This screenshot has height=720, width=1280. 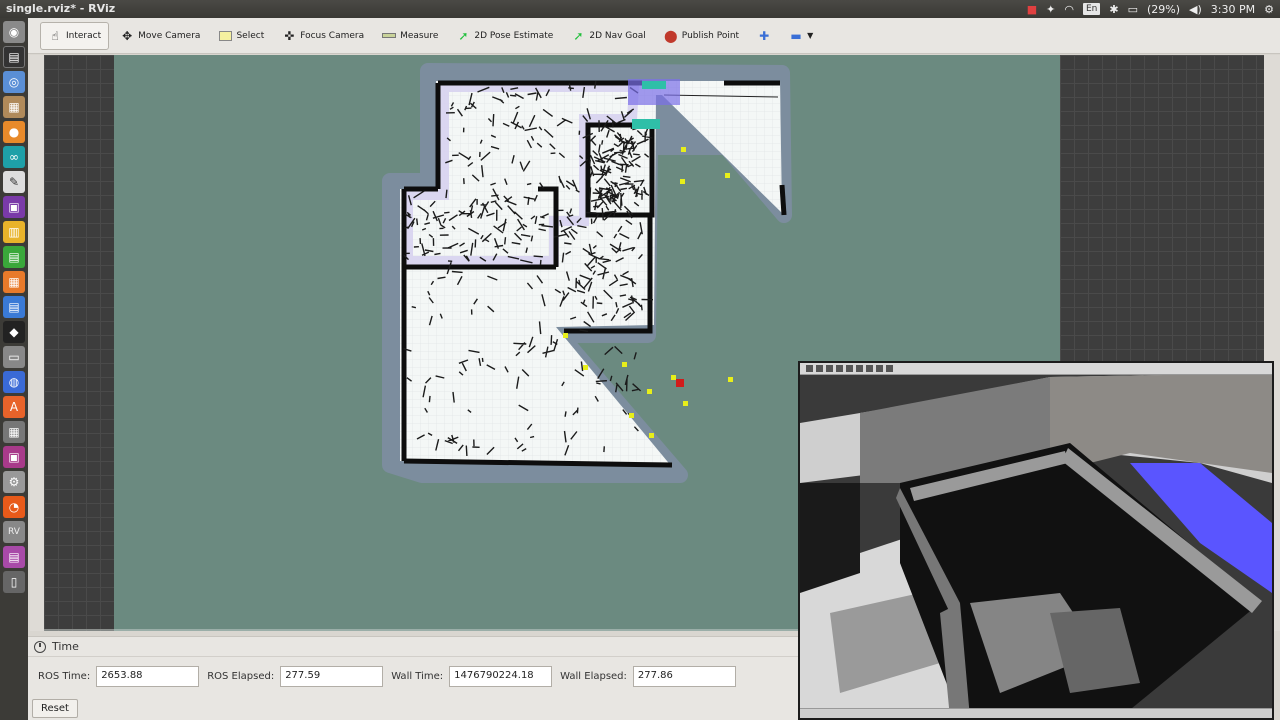 I want to click on media-icon: ▤, so click(x=14, y=557).